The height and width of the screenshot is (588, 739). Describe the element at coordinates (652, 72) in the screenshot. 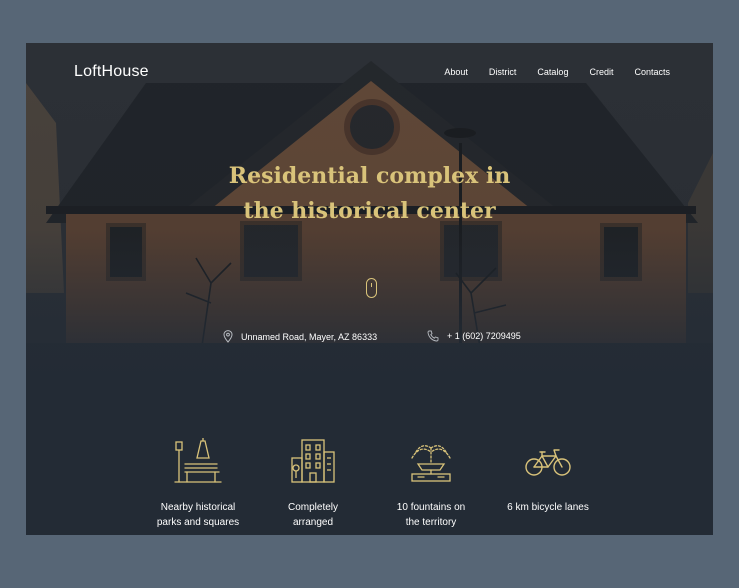

I see `nav-contacts: Contacts` at that location.